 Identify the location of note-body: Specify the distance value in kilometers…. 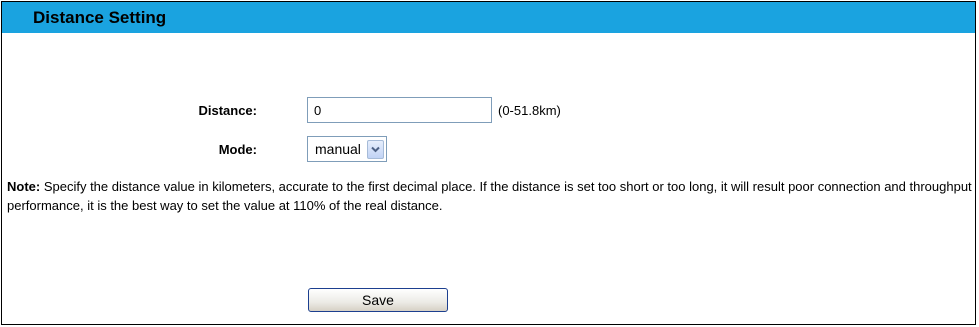
(489, 196).